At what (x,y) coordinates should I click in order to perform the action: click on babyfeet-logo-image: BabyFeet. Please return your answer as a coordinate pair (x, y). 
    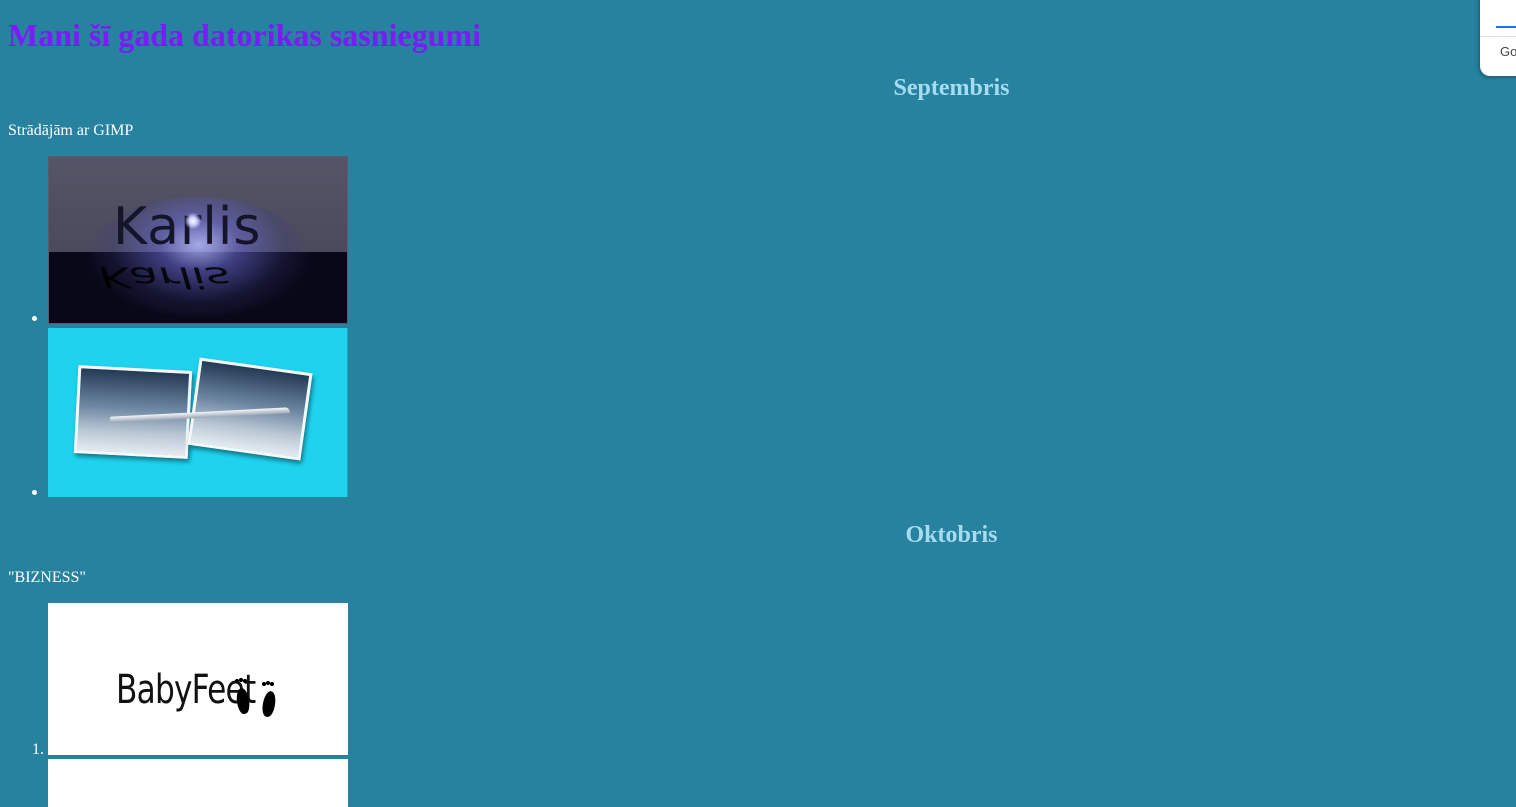
    Looking at the image, I should click on (198, 679).